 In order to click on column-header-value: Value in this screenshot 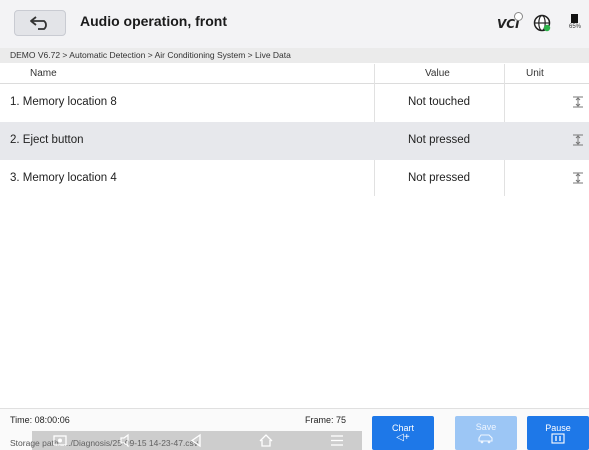, I will do `click(437, 73)`.